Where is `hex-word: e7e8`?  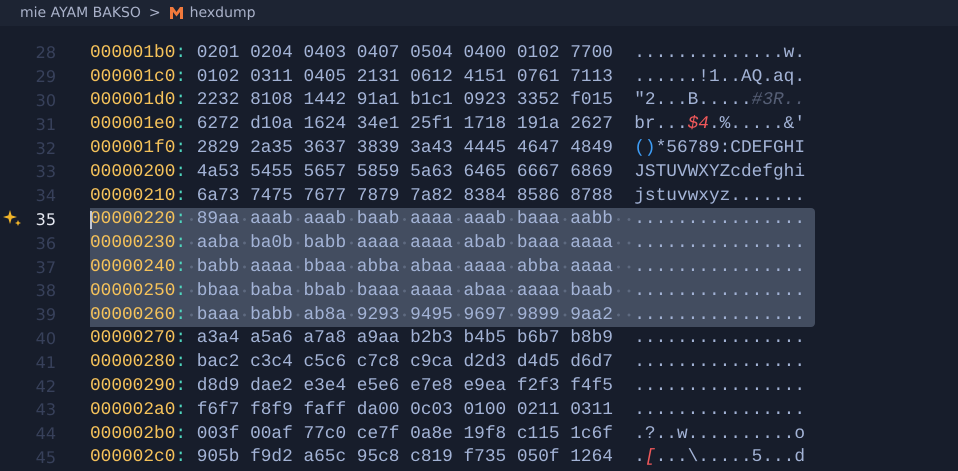 hex-word: e7e8 is located at coordinates (431, 386).